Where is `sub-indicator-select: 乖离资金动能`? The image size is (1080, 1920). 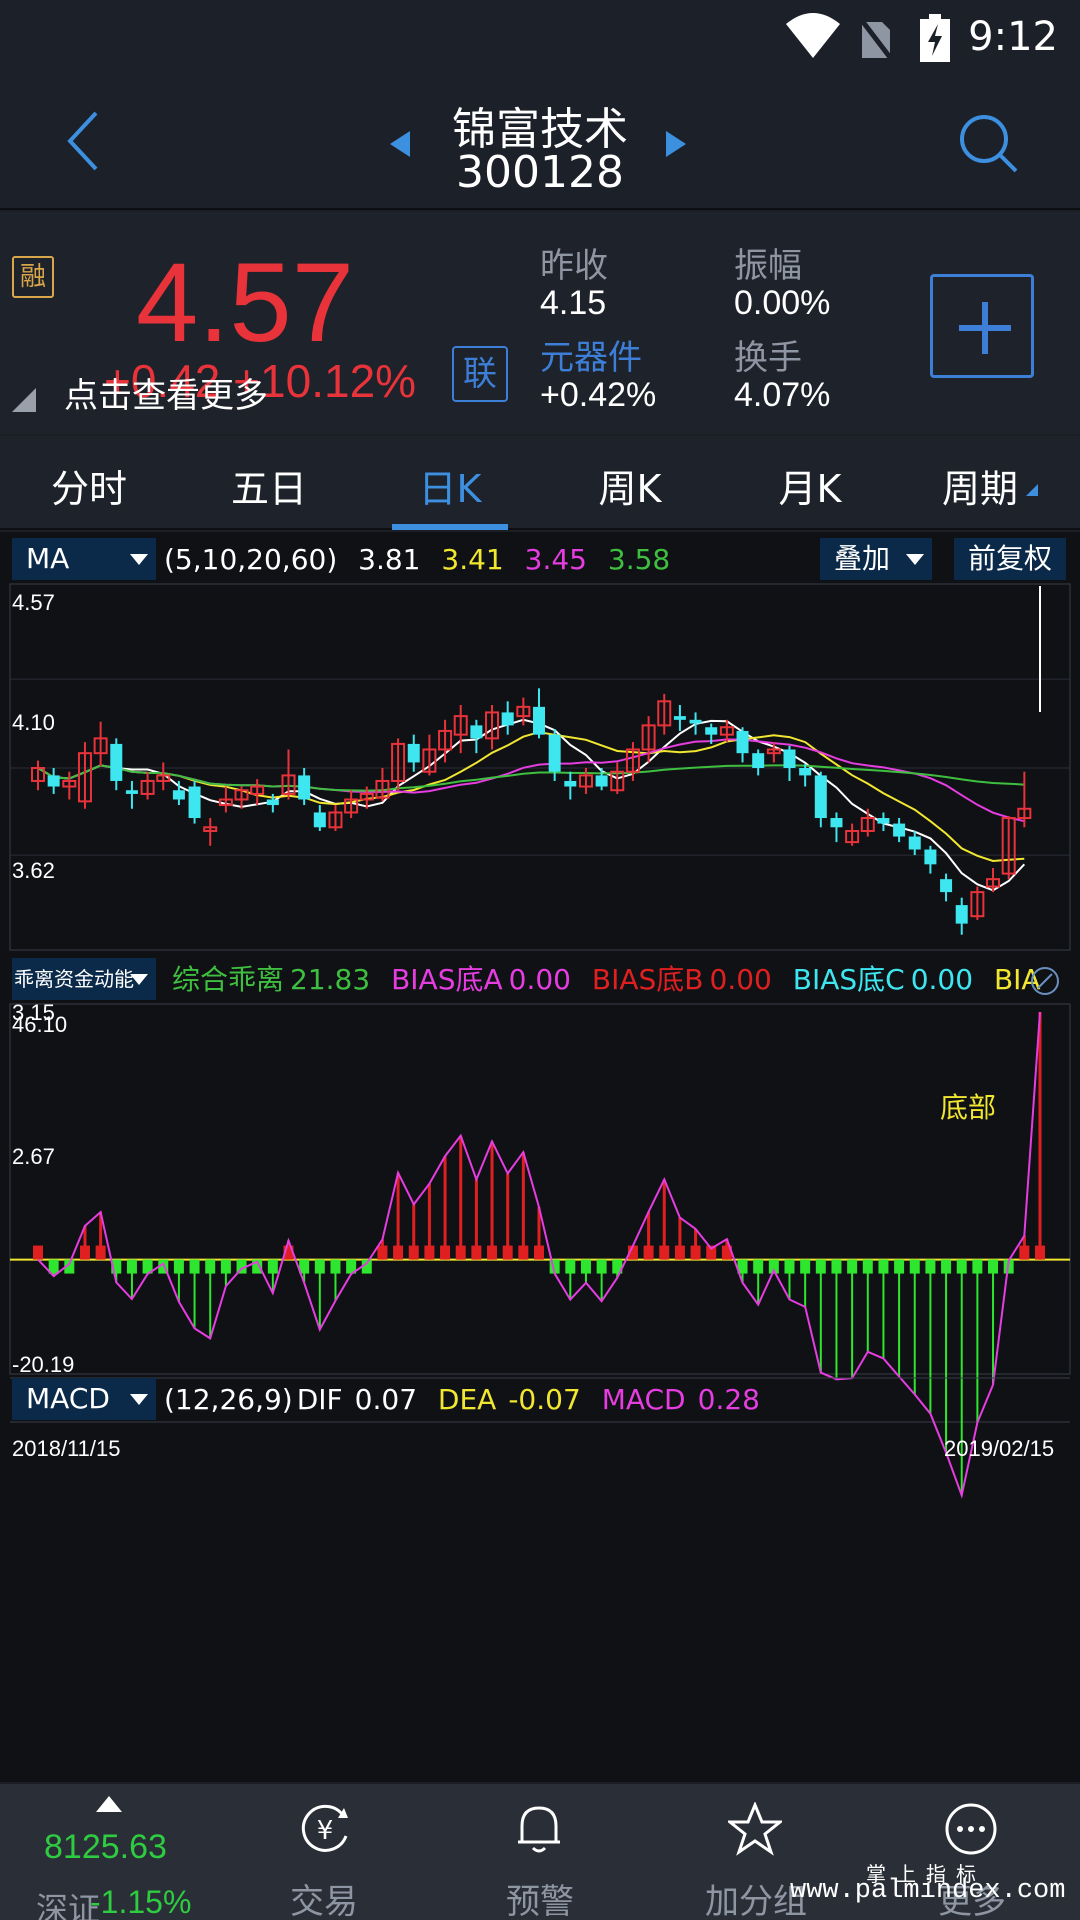 sub-indicator-select: 乖离资金动能 is located at coordinates (84, 979).